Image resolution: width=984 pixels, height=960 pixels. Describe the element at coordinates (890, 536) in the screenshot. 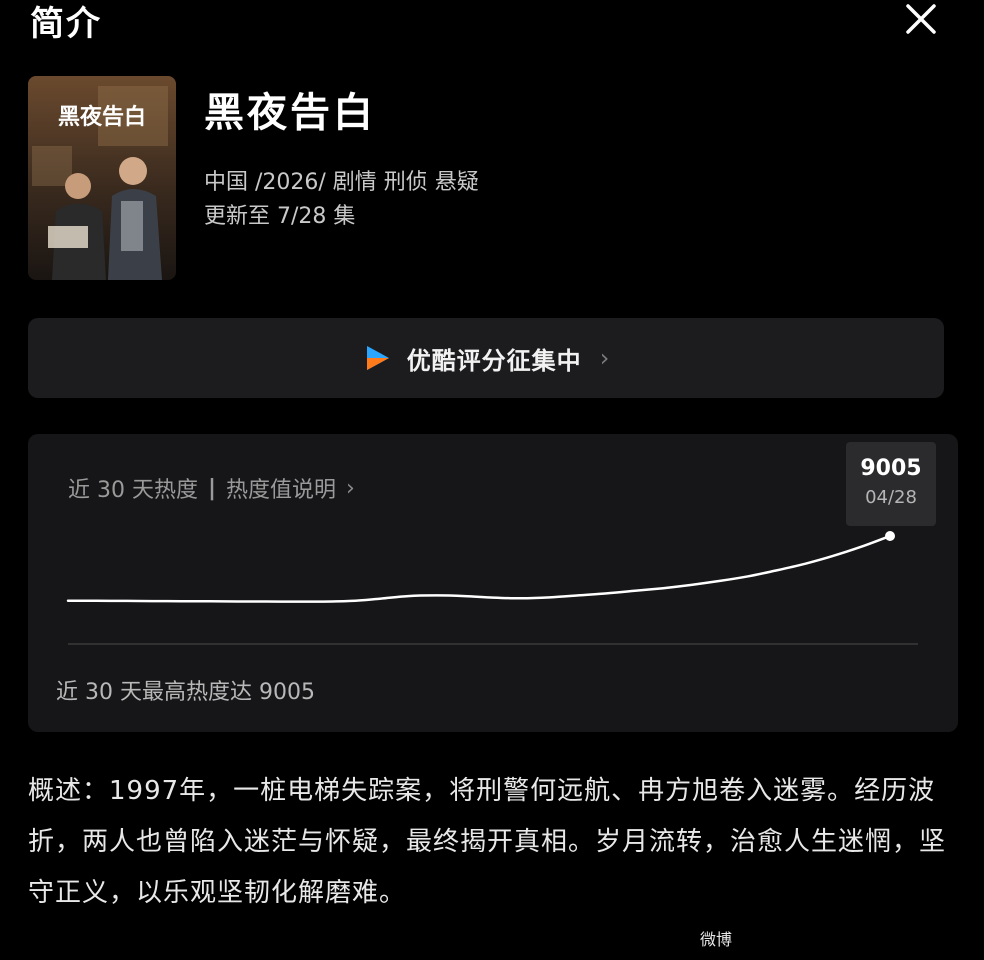

I see `heat-peak-point` at that location.